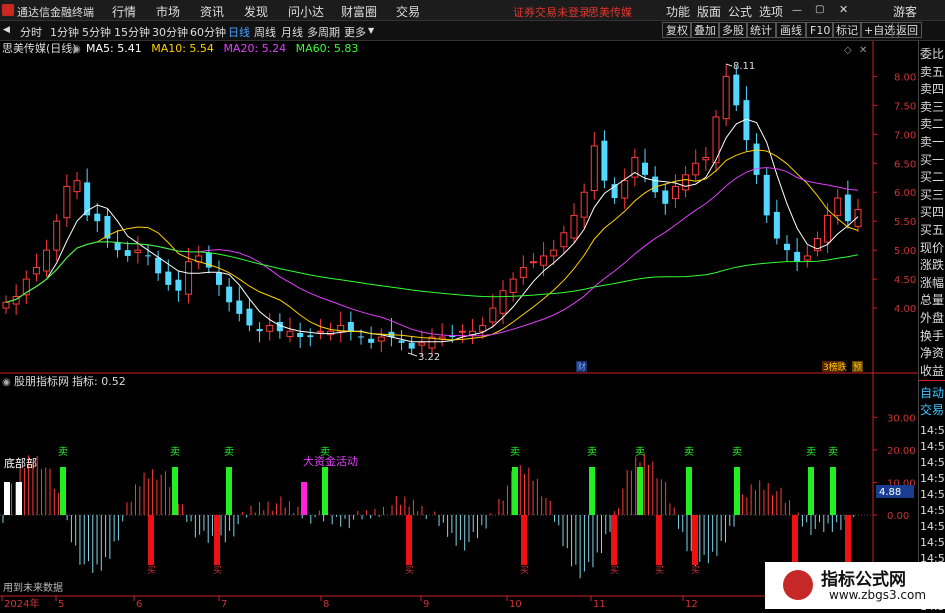  I want to click on sidebar-quote-item: 净资, so click(932, 352).